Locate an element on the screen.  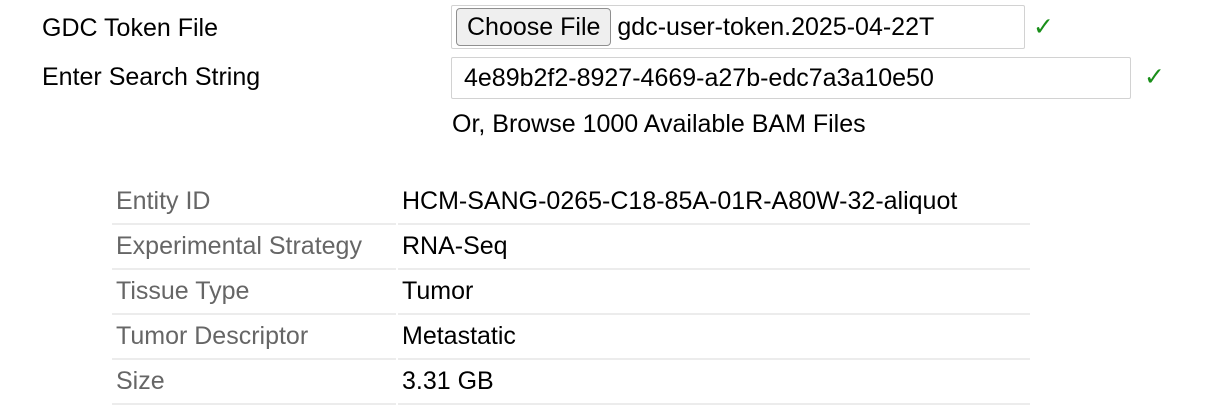
tumor-descriptor-key: Tumor Descriptor is located at coordinates (254, 337).